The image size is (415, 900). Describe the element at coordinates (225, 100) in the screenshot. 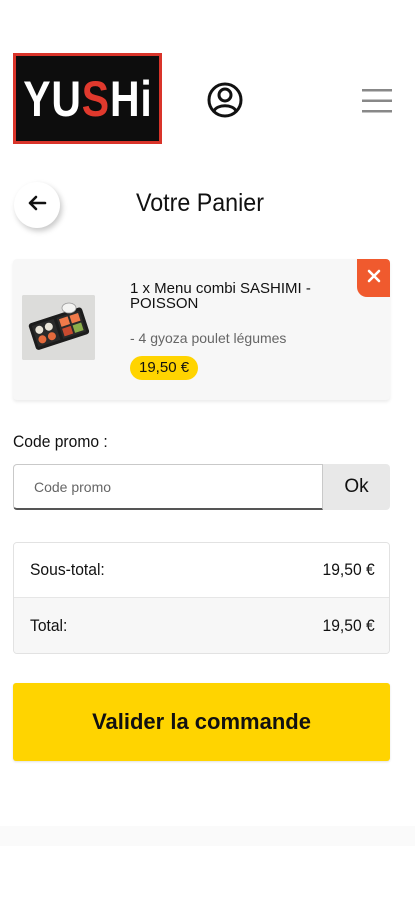

I see `user-circle-icon` at that location.